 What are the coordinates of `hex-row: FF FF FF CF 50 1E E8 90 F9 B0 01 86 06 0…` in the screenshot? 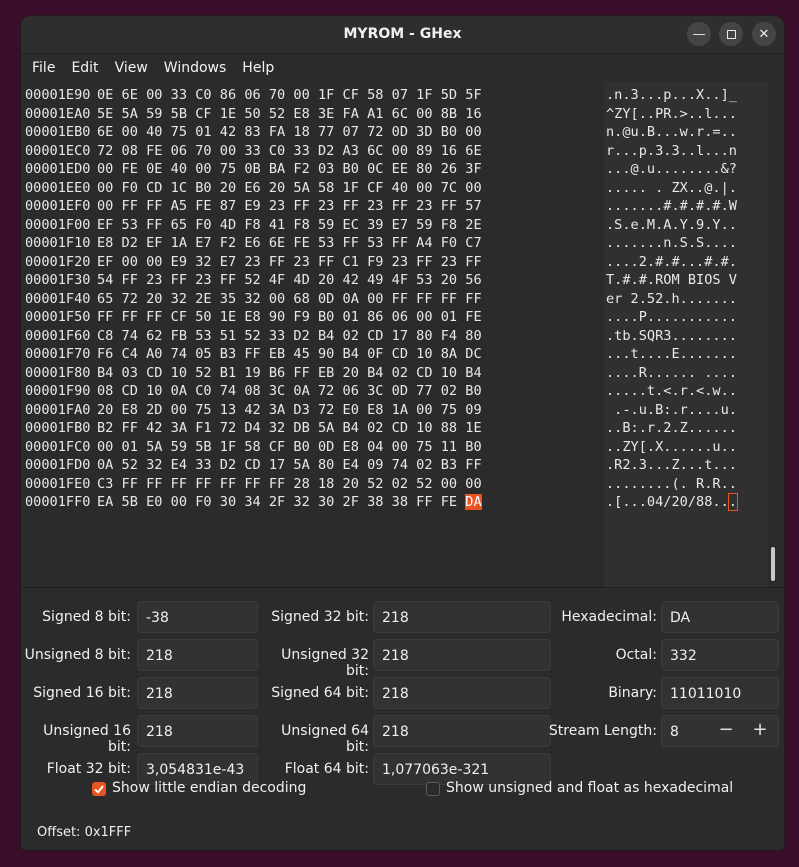 It's located at (289, 317).